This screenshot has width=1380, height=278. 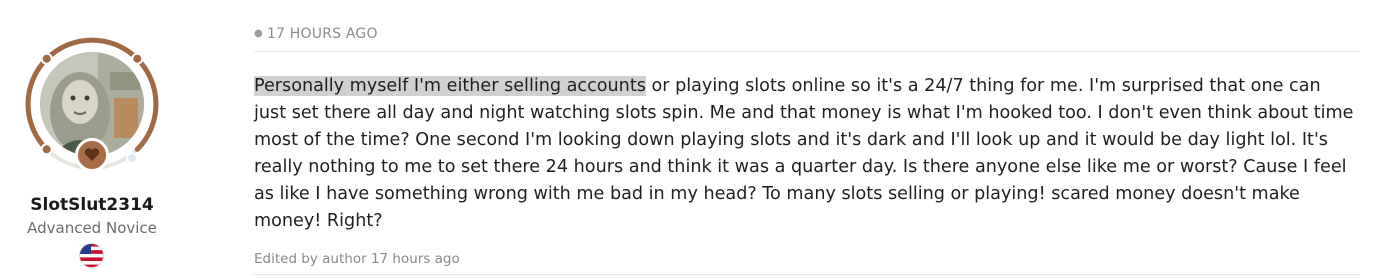 What do you see at coordinates (92, 104) in the screenshot?
I see `avatar` at bounding box center [92, 104].